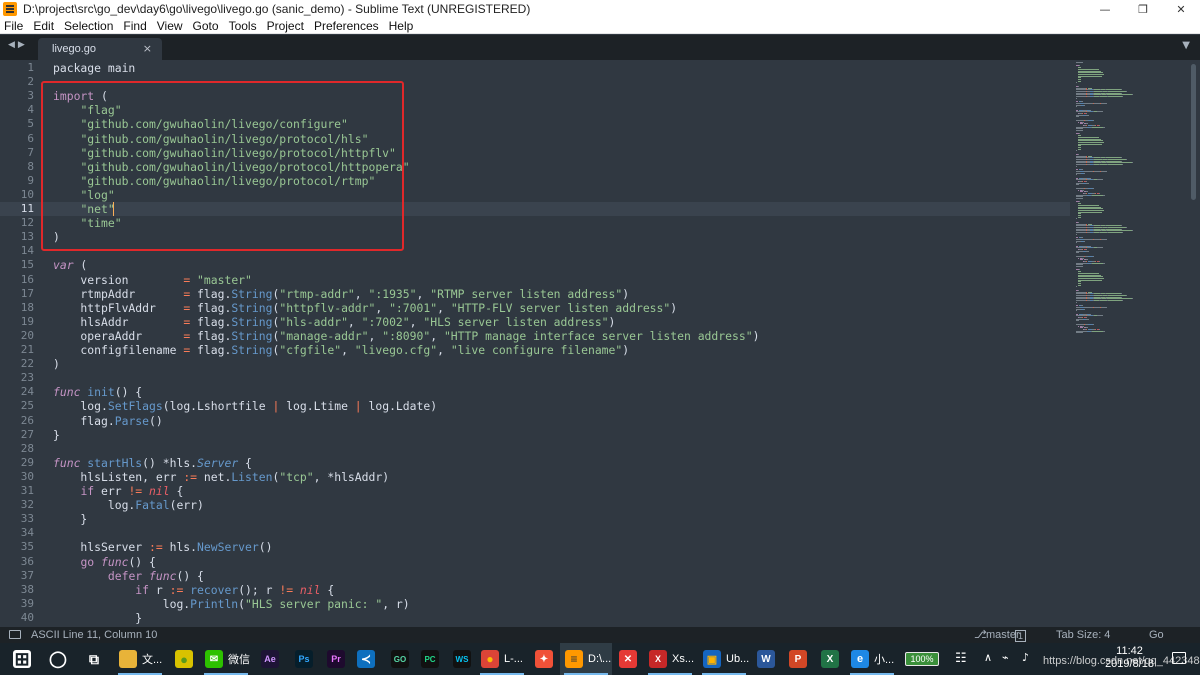  I want to click on syntax-mode: Go, so click(1156, 635).